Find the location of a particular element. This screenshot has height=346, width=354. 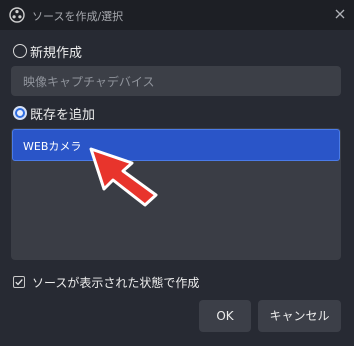

add-existing-radio is located at coordinates (20, 113).